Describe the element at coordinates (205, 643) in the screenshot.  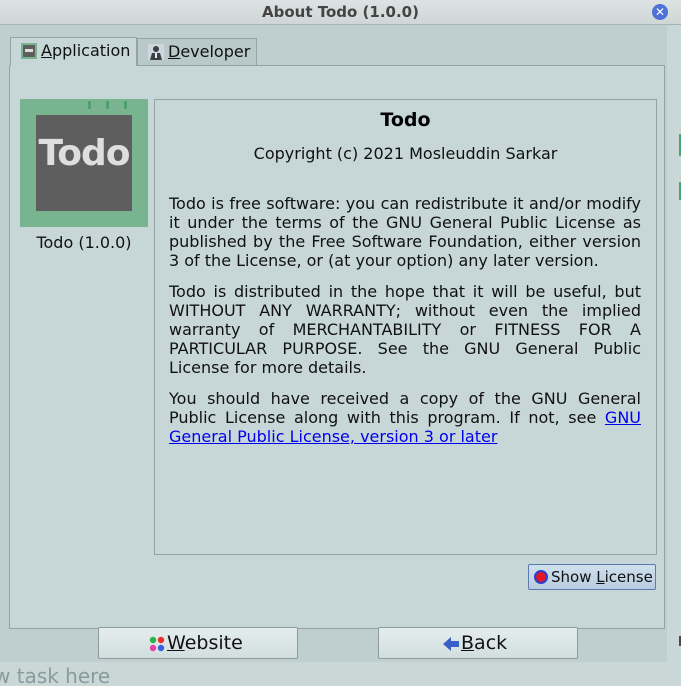
I see `website-label: Website` at that location.